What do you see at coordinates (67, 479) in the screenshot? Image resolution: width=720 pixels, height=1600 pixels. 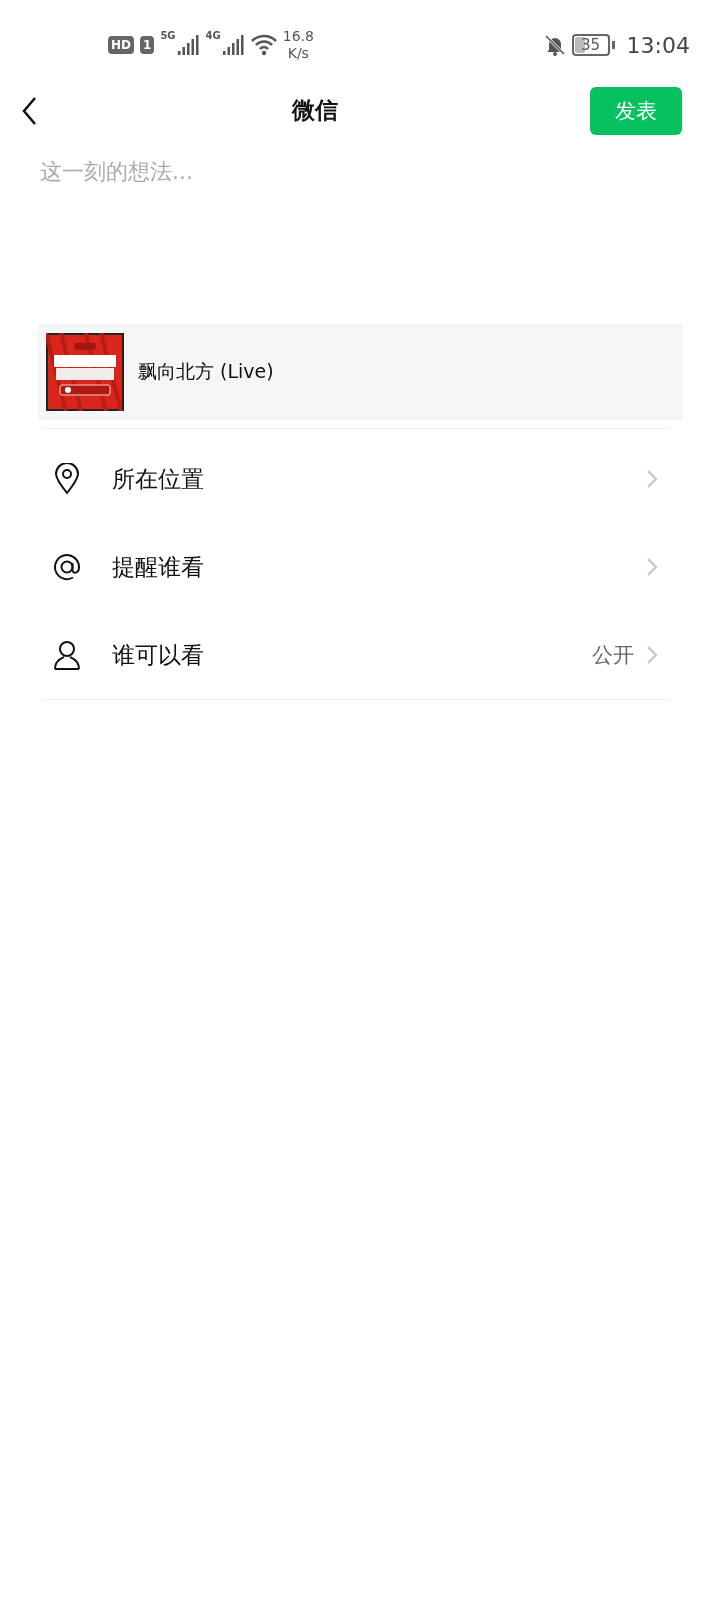 I see `location-pin-icon` at bounding box center [67, 479].